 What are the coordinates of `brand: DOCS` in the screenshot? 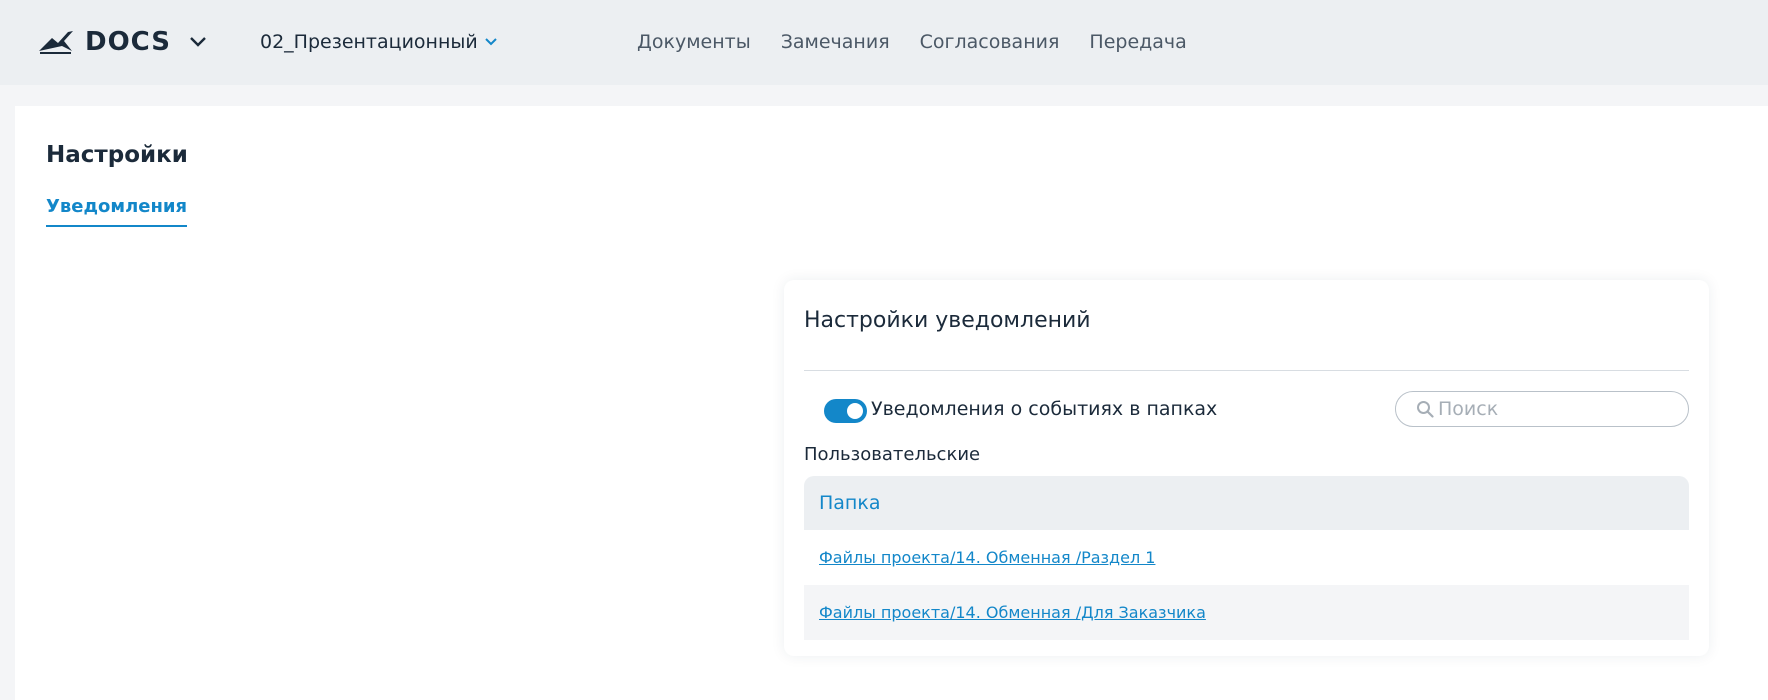 It's located at (122, 42).